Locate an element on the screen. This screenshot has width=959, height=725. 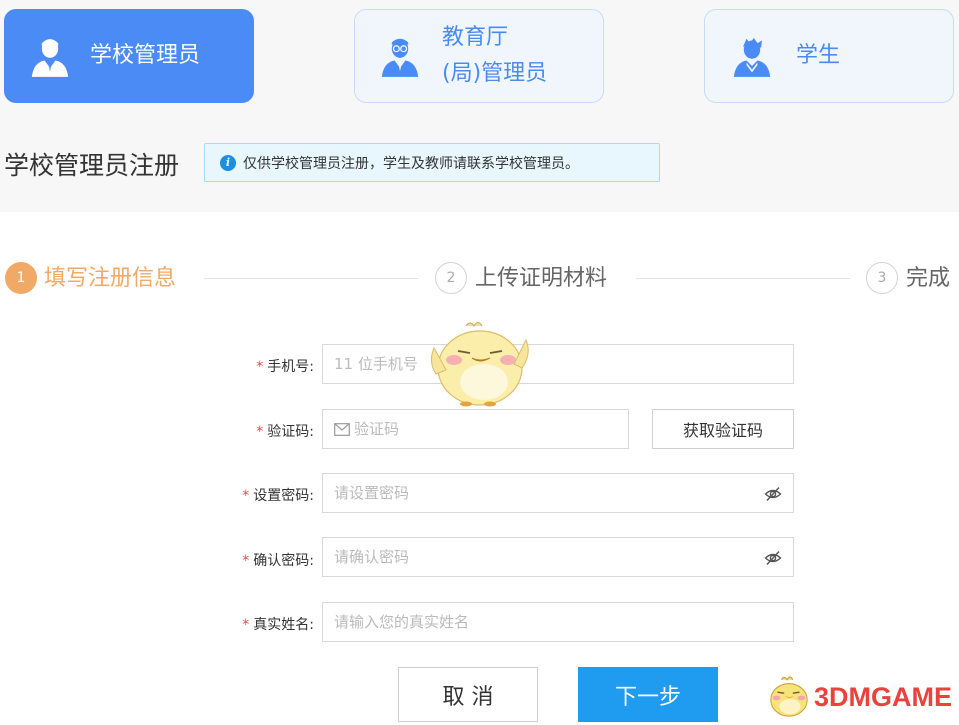
notice-text: 仅供学校管理员注册，学生及教师请联系学校管理员。 is located at coordinates (411, 163).